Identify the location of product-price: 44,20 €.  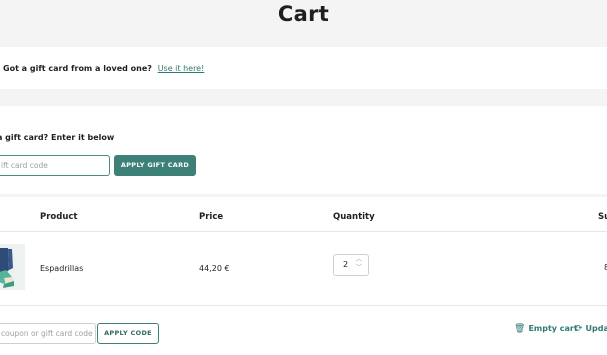
(214, 268).